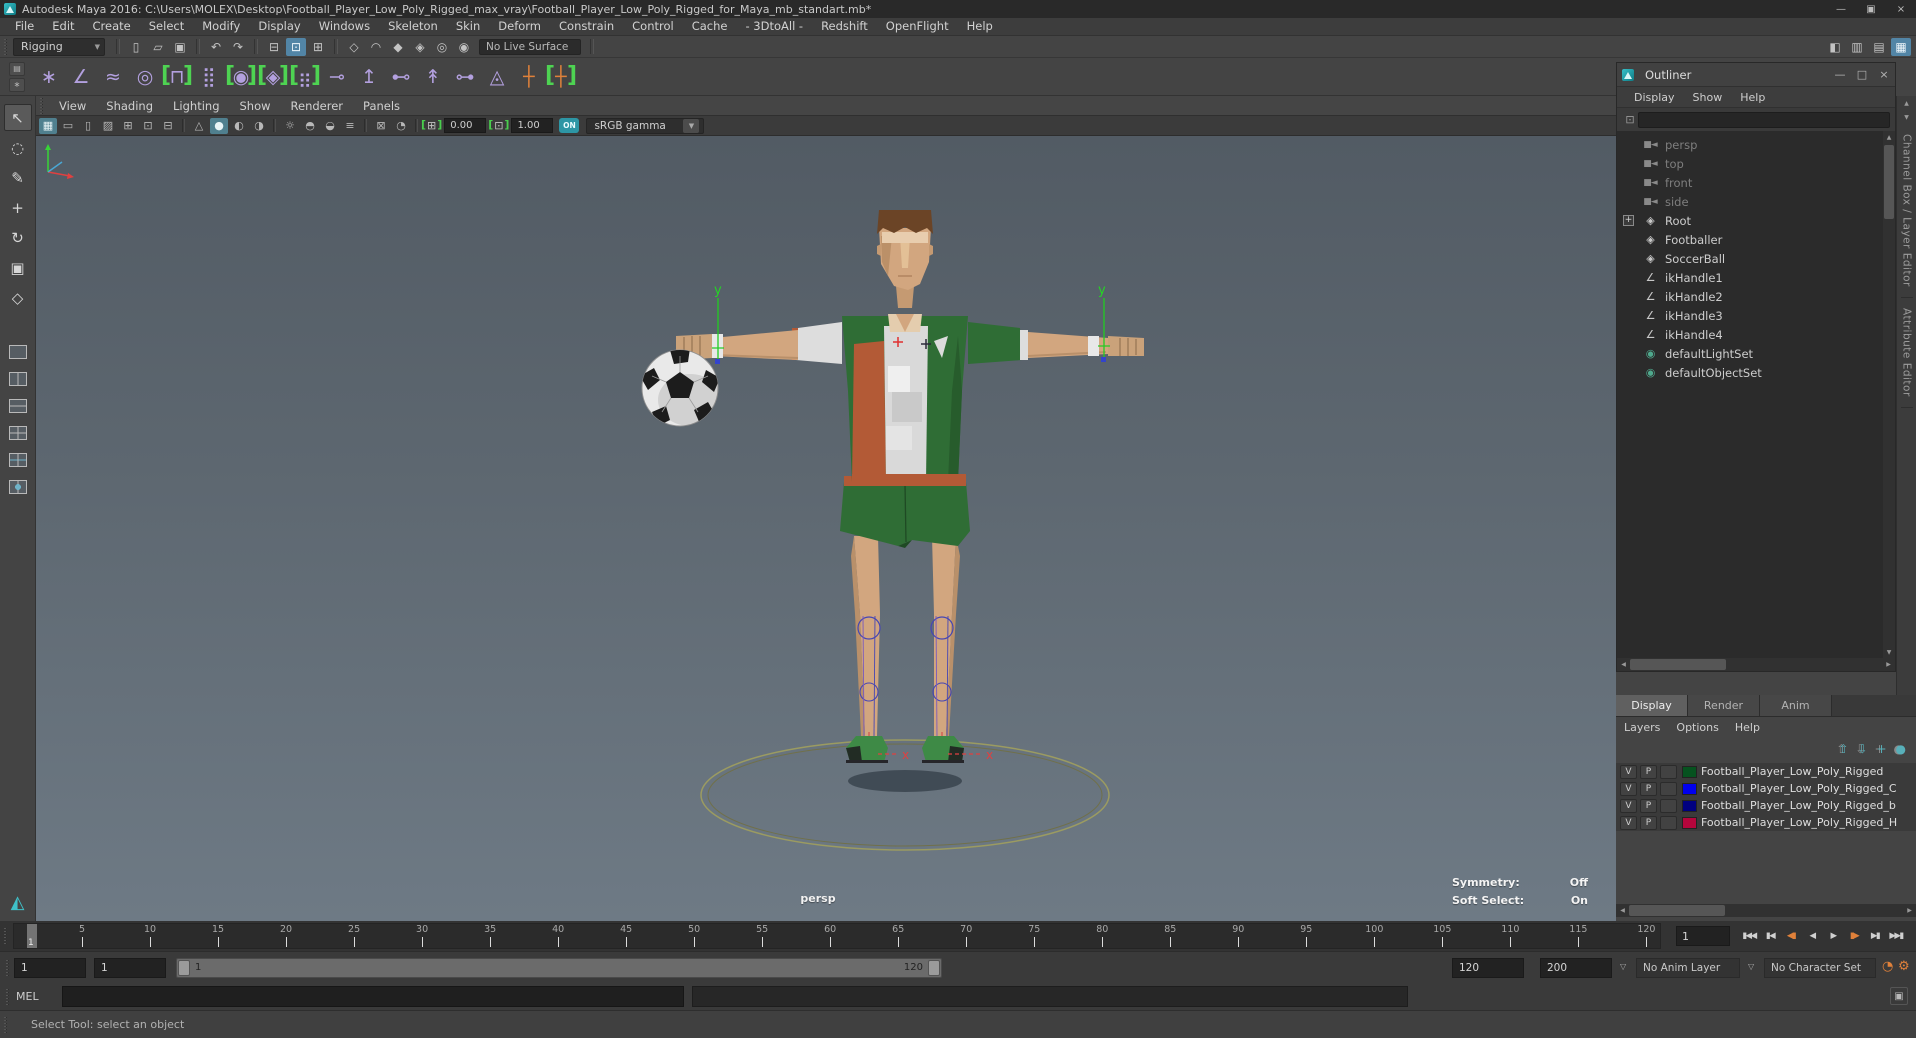 Image resolution: width=1916 pixels, height=1038 pixels. What do you see at coordinates (318, 47) in the screenshot?
I see `select-by-component-icon: ⊞` at bounding box center [318, 47].